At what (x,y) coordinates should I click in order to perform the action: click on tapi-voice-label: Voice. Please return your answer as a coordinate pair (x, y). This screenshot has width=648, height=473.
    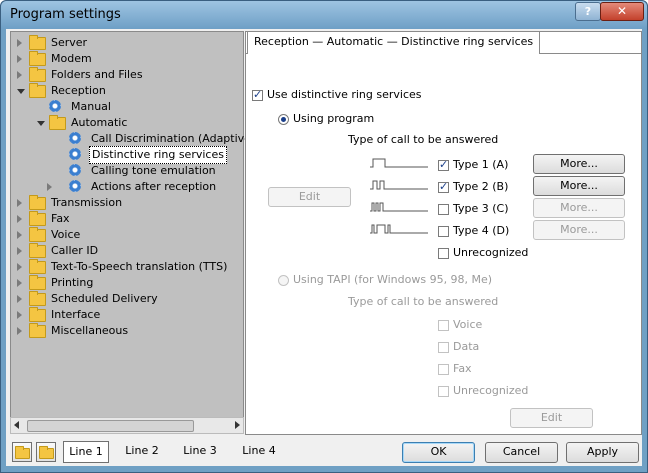
    Looking at the image, I should click on (467, 324).